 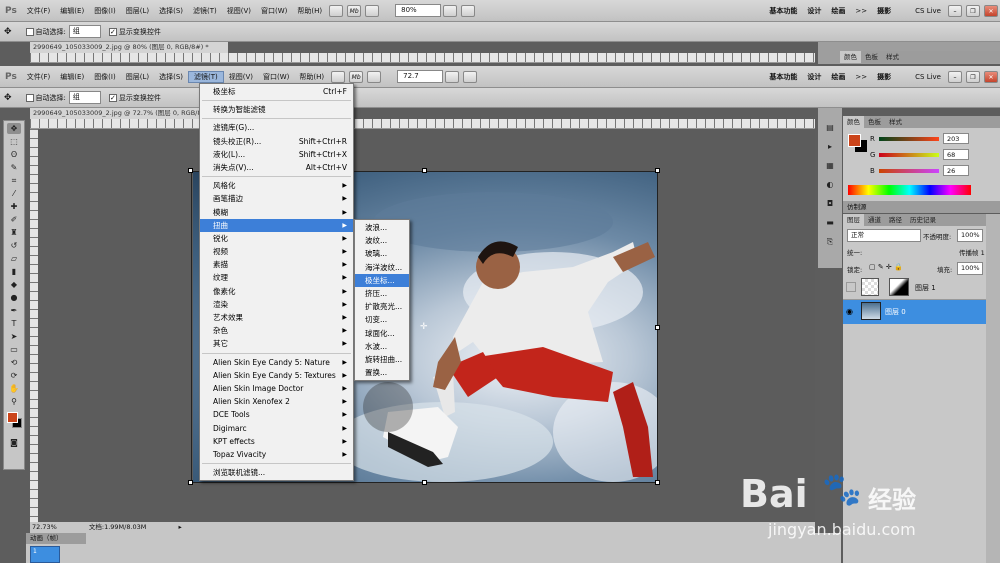 I want to click on color-spectrum, so click(x=909, y=190).